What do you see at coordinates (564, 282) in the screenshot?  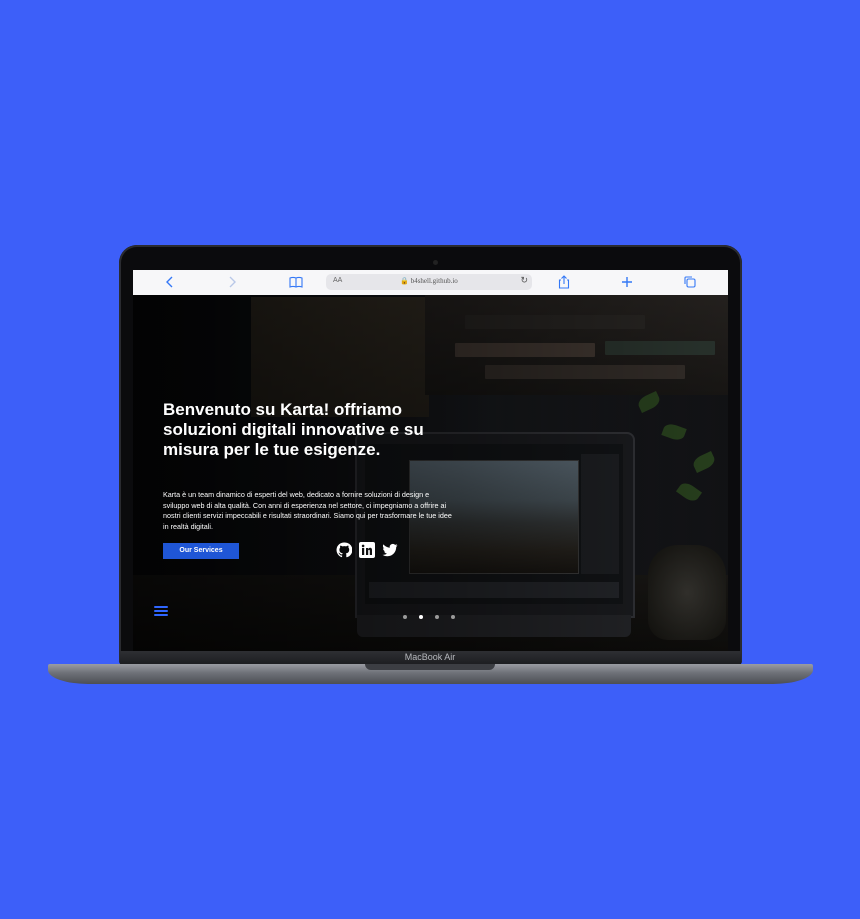 I see `share-icon` at bounding box center [564, 282].